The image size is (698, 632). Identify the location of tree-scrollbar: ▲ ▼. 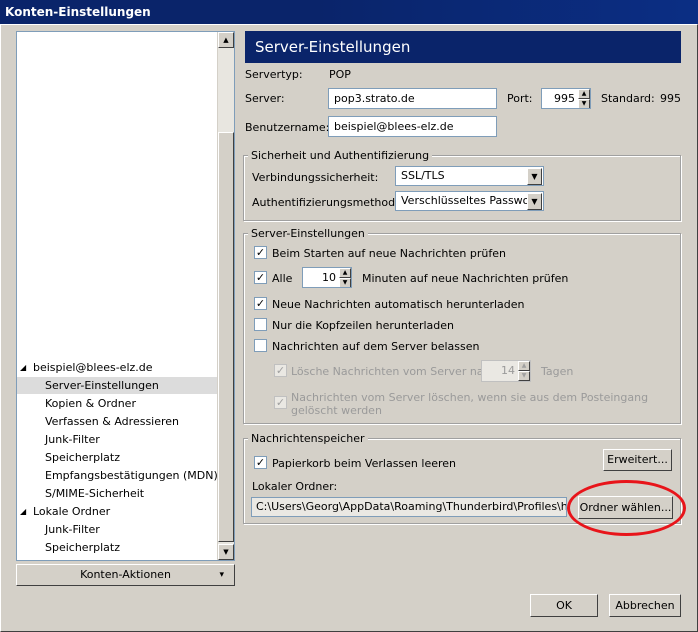
(225, 296).